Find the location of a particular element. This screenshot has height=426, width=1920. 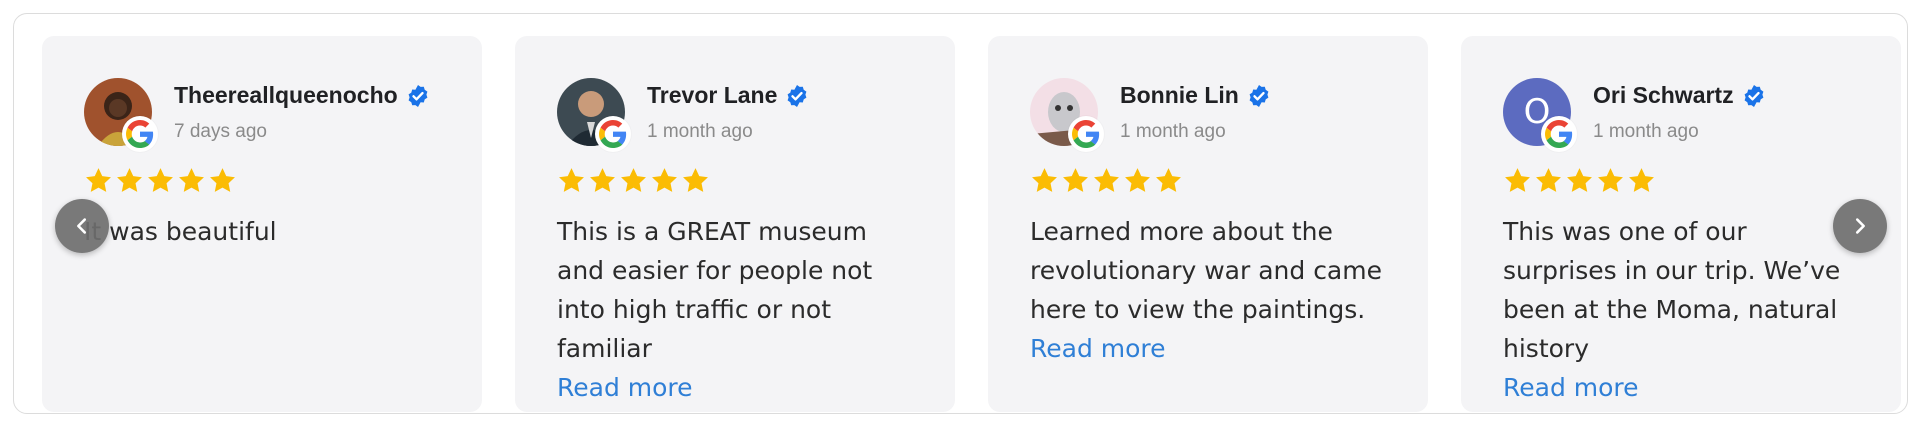

review-header: Trevor Lane 1 month ago is located at coordinates (735, 115).